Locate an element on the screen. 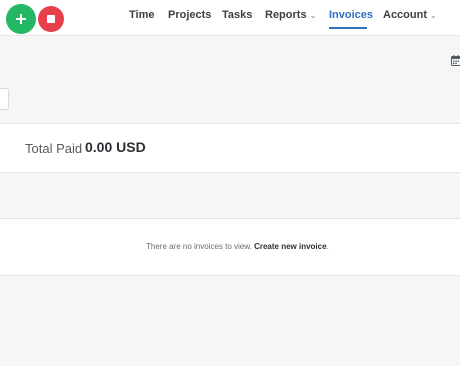  nav-label: Reports is located at coordinates (286, 15).